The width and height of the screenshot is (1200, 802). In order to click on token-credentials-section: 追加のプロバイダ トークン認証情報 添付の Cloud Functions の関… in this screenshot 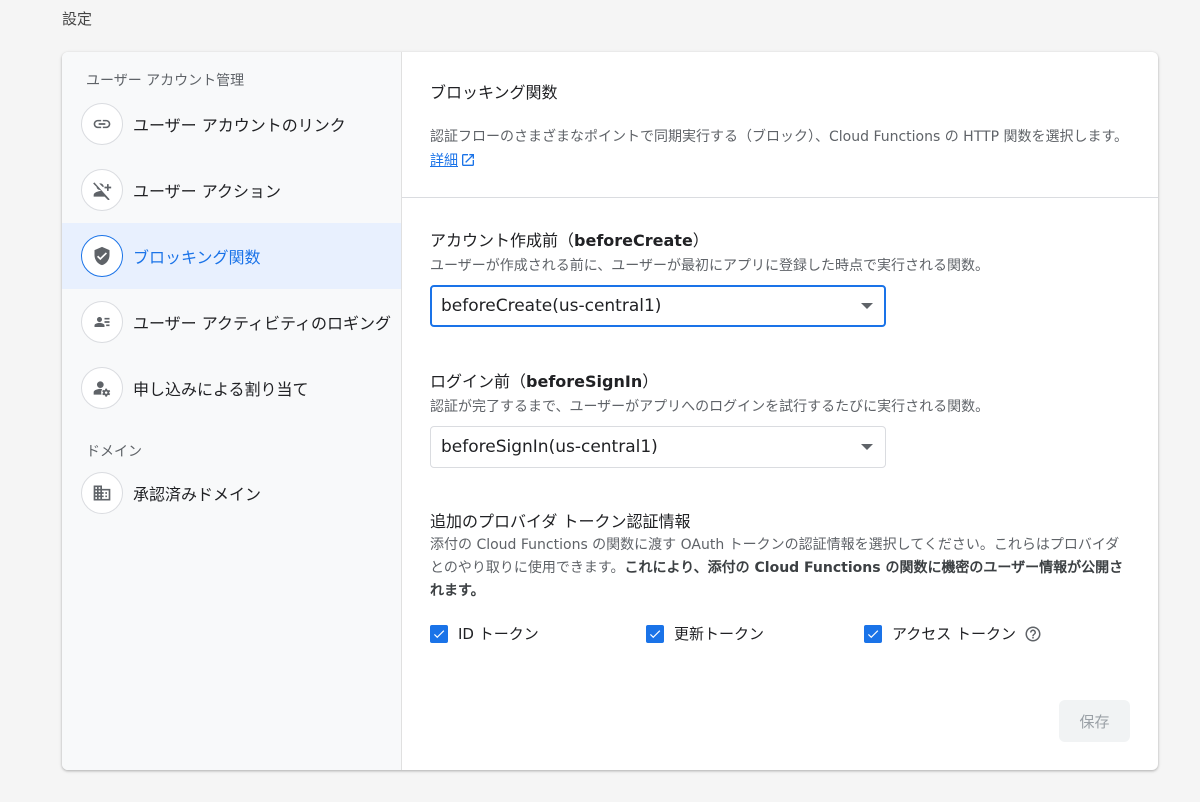, I will do `click(780, 555)`.